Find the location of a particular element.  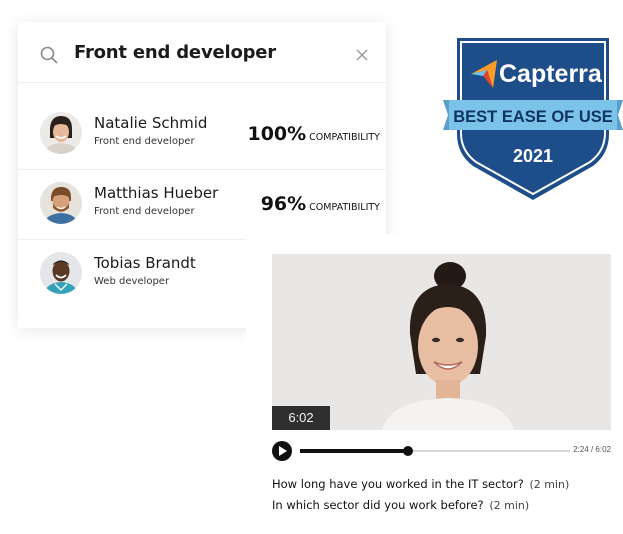

candidate-name: Matthias Hueber is located at coordinates (156, 193).